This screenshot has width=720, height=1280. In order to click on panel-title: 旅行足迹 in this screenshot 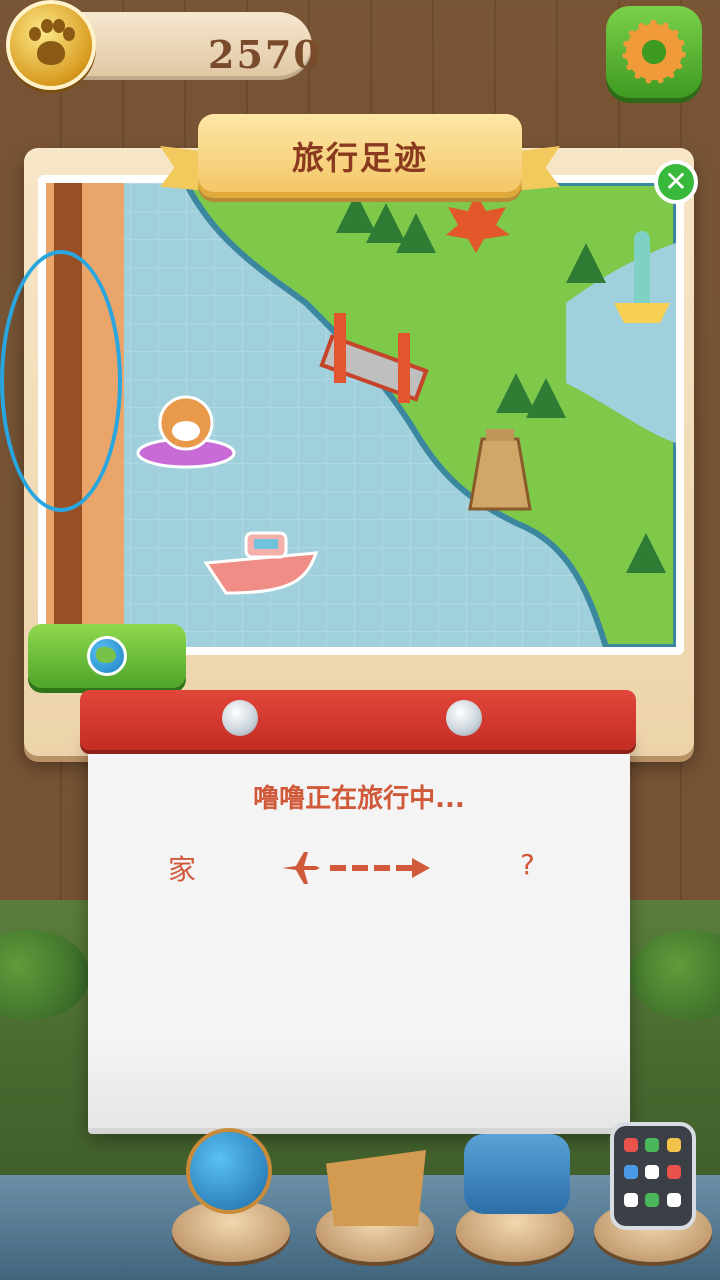, I will do `click(359, 158)`.